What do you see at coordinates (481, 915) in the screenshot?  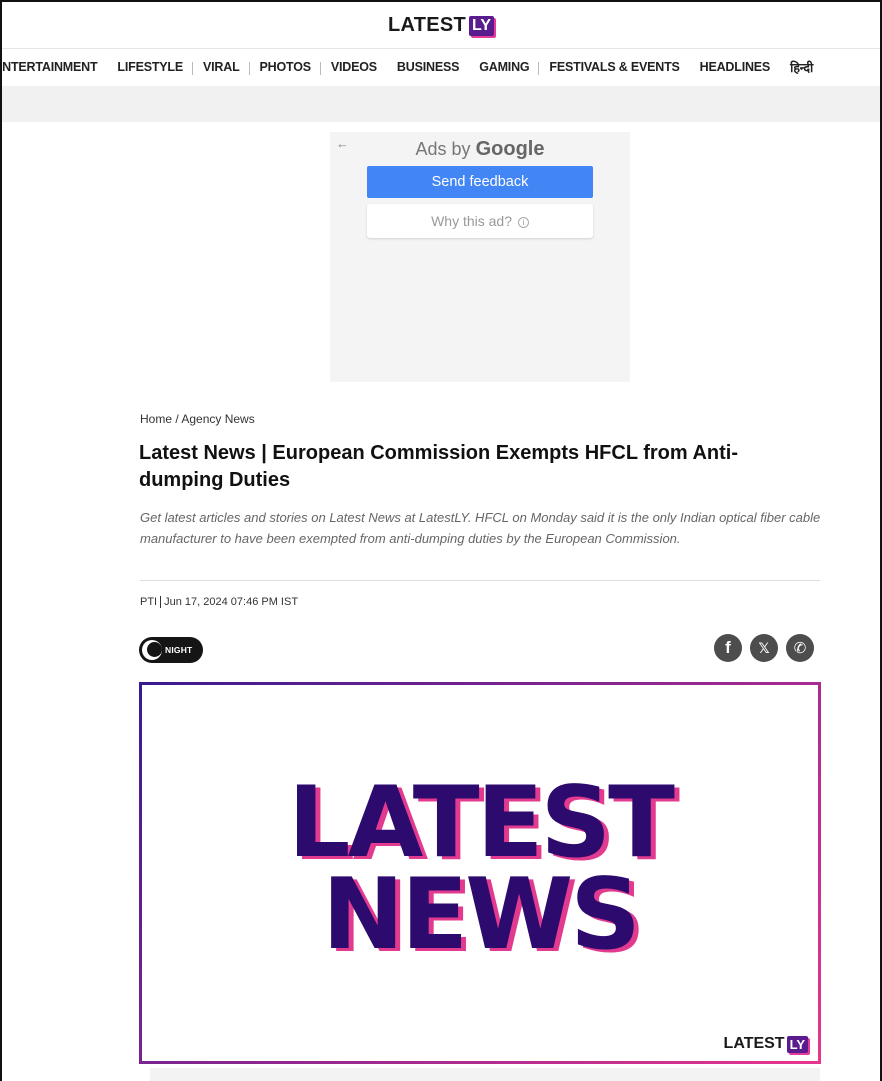 I see `hero-line-2: NEWS` at bounding box center [481, 915].